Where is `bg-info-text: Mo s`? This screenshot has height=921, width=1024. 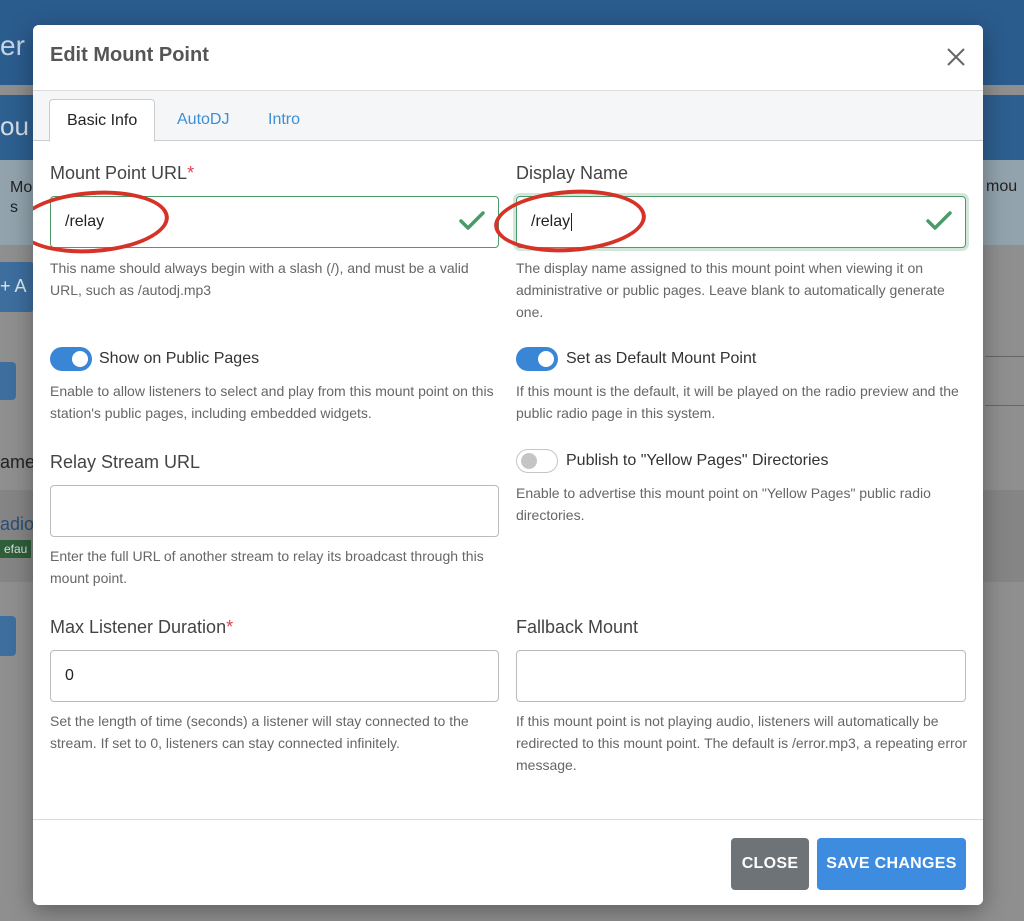 bg-info-text: Mo s is located at coordinates (21, 198).